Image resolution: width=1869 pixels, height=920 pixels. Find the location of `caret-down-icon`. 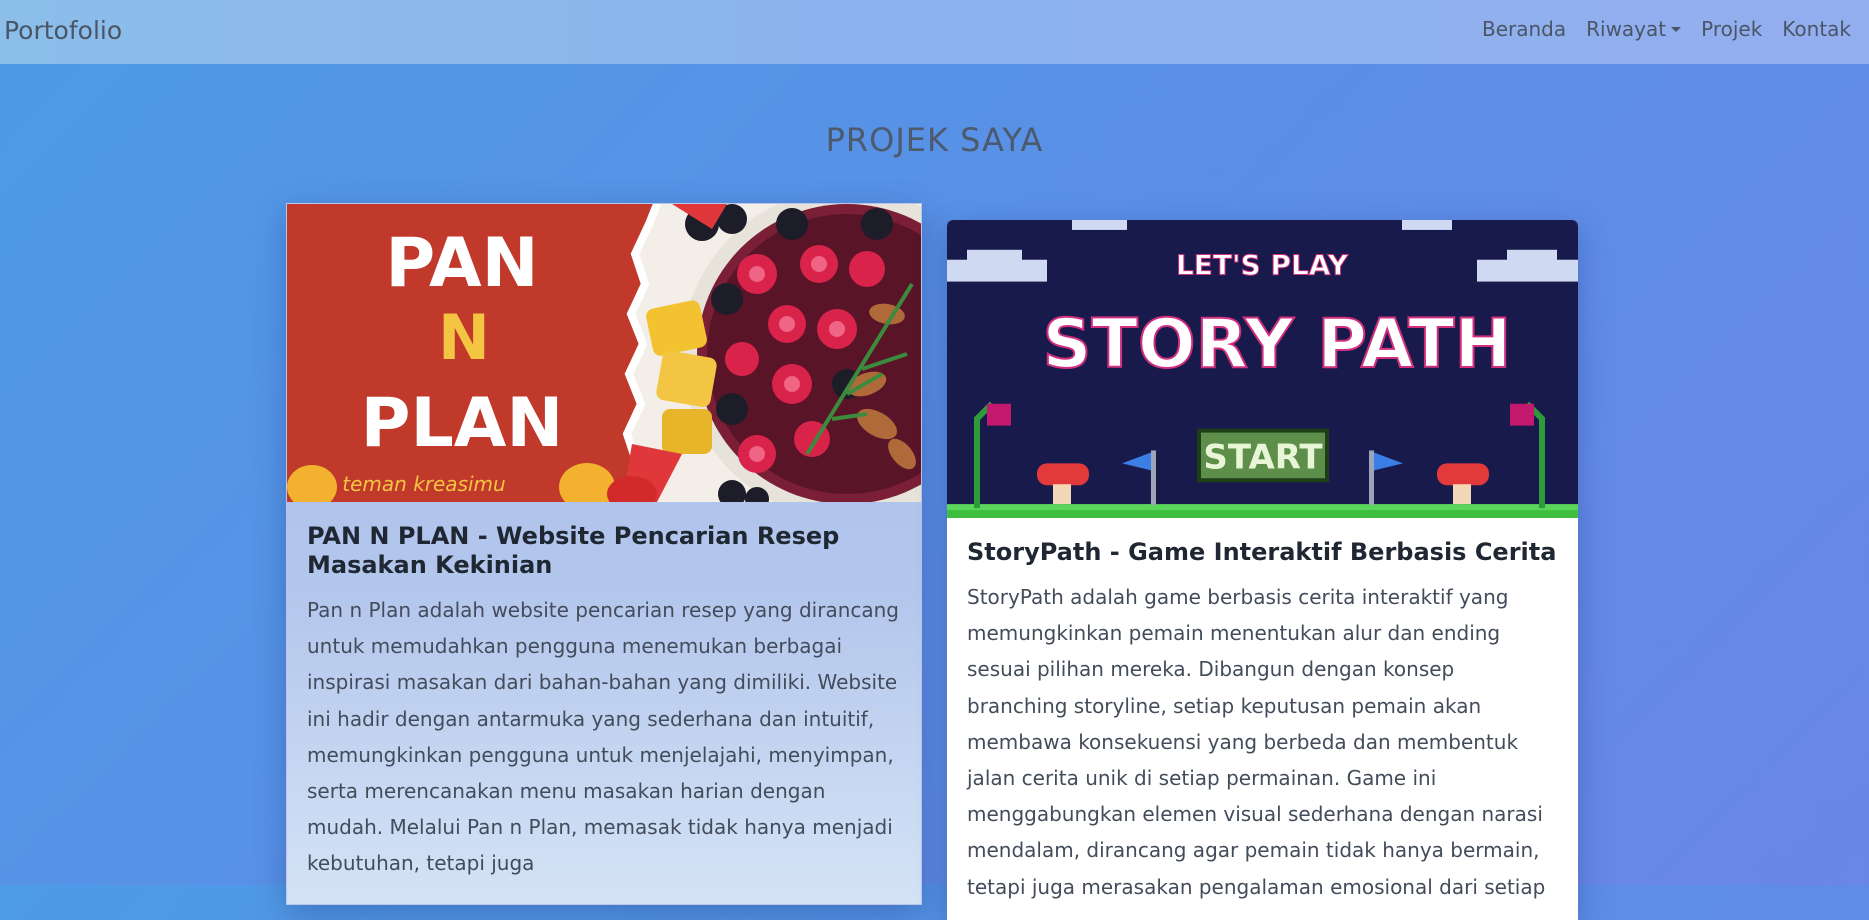

caret-down-icon is located at coordinates (1676, 29).